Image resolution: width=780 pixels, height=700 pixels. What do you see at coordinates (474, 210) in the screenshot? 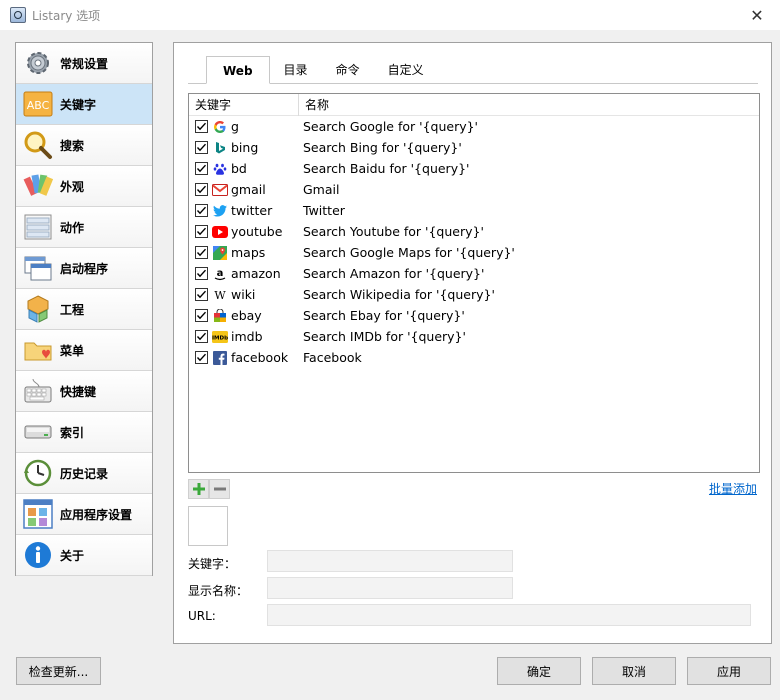
I see `list-item: twitter Twitter` at bounding box center [474, 210].